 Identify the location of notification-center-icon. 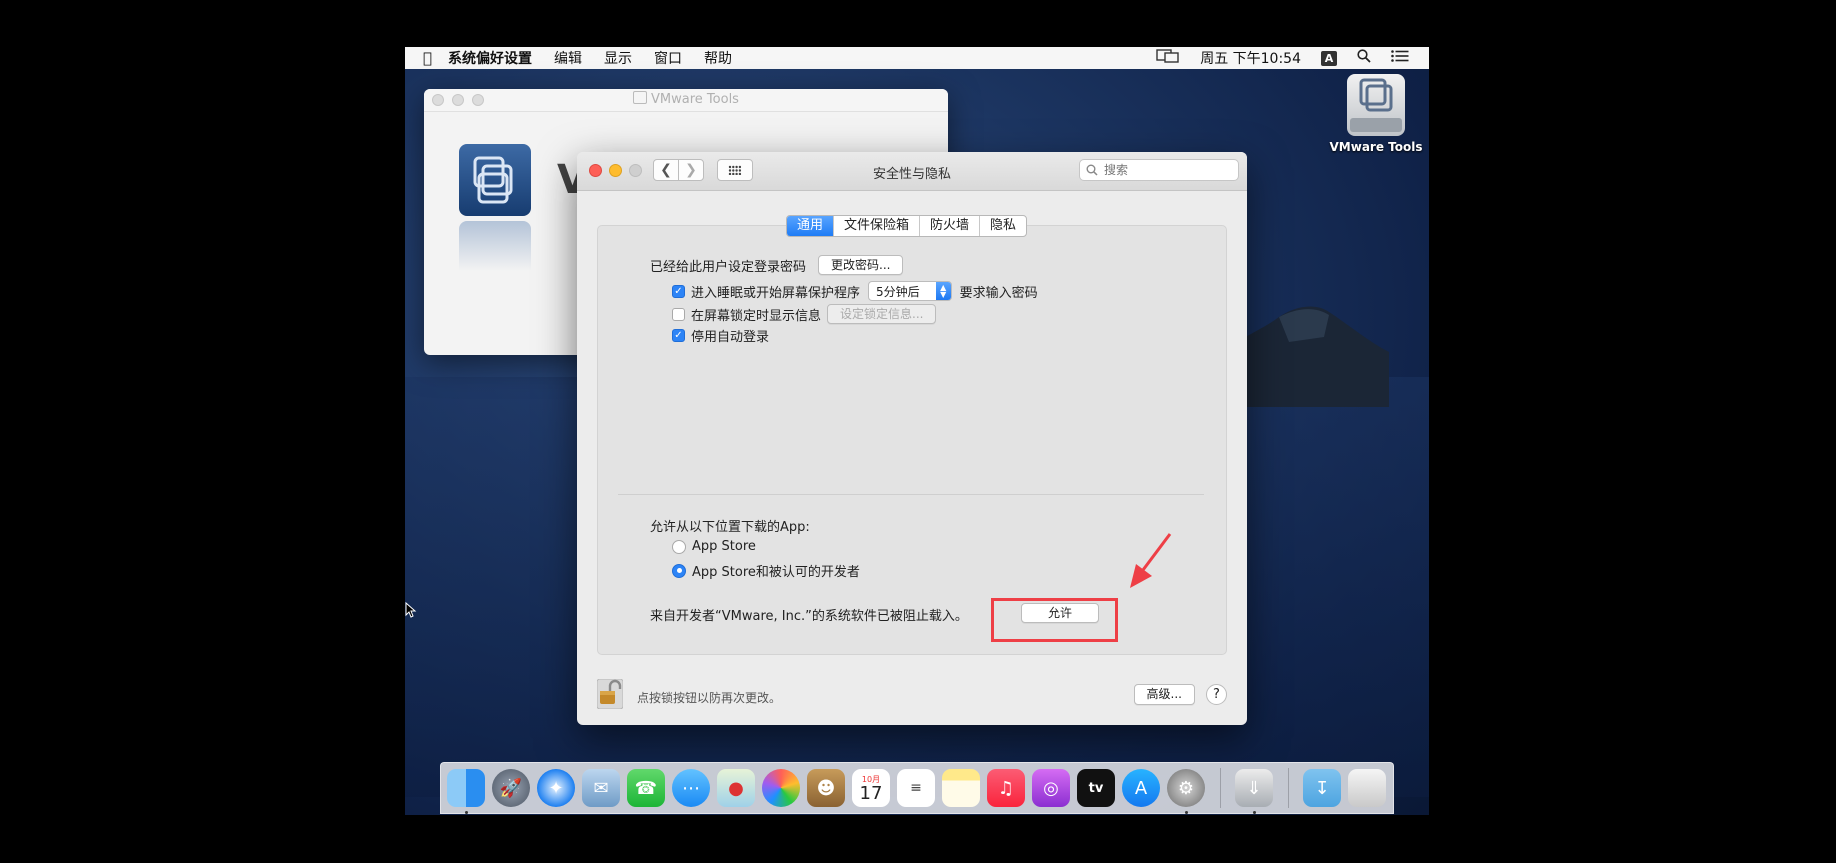
(1400, 58).